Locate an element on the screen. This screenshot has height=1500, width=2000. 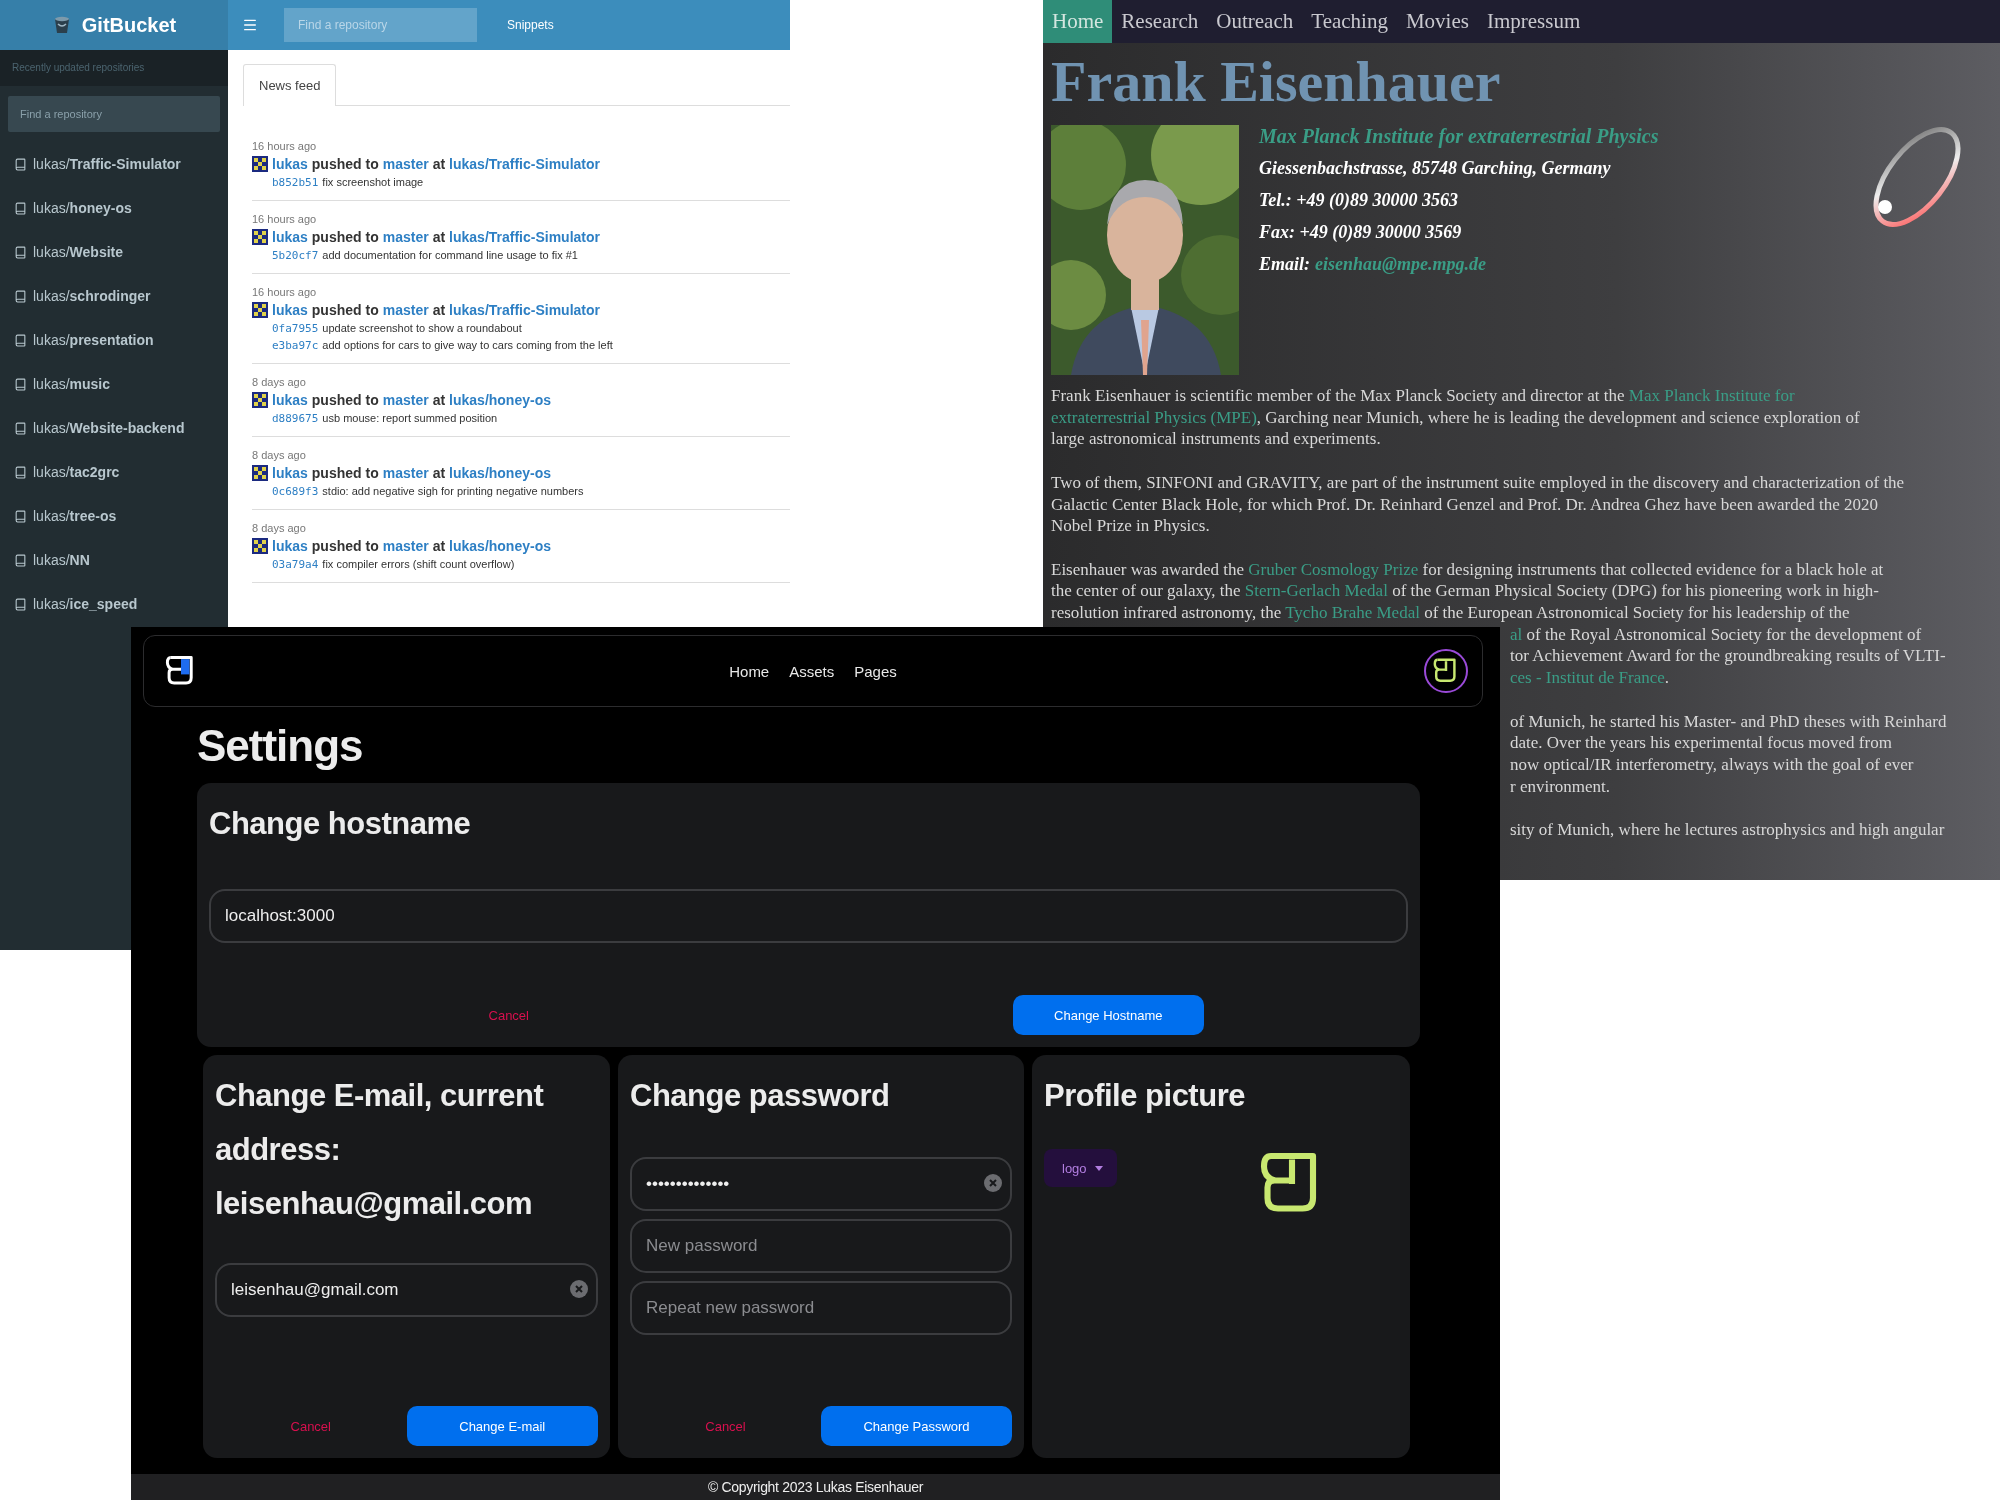
nav-link: Assets is located at coordinates (812, 671).